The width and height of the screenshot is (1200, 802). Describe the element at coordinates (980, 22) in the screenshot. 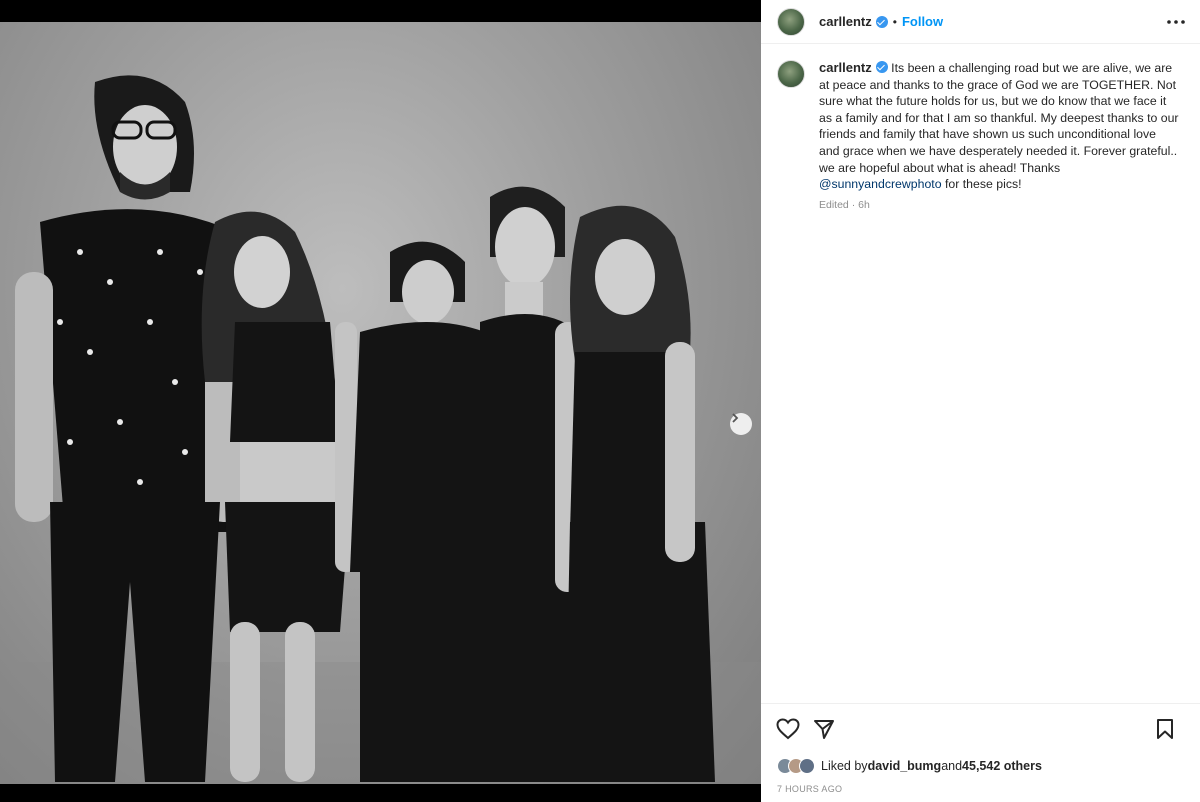

I see `post-header: carllentz • Follow` at that location.